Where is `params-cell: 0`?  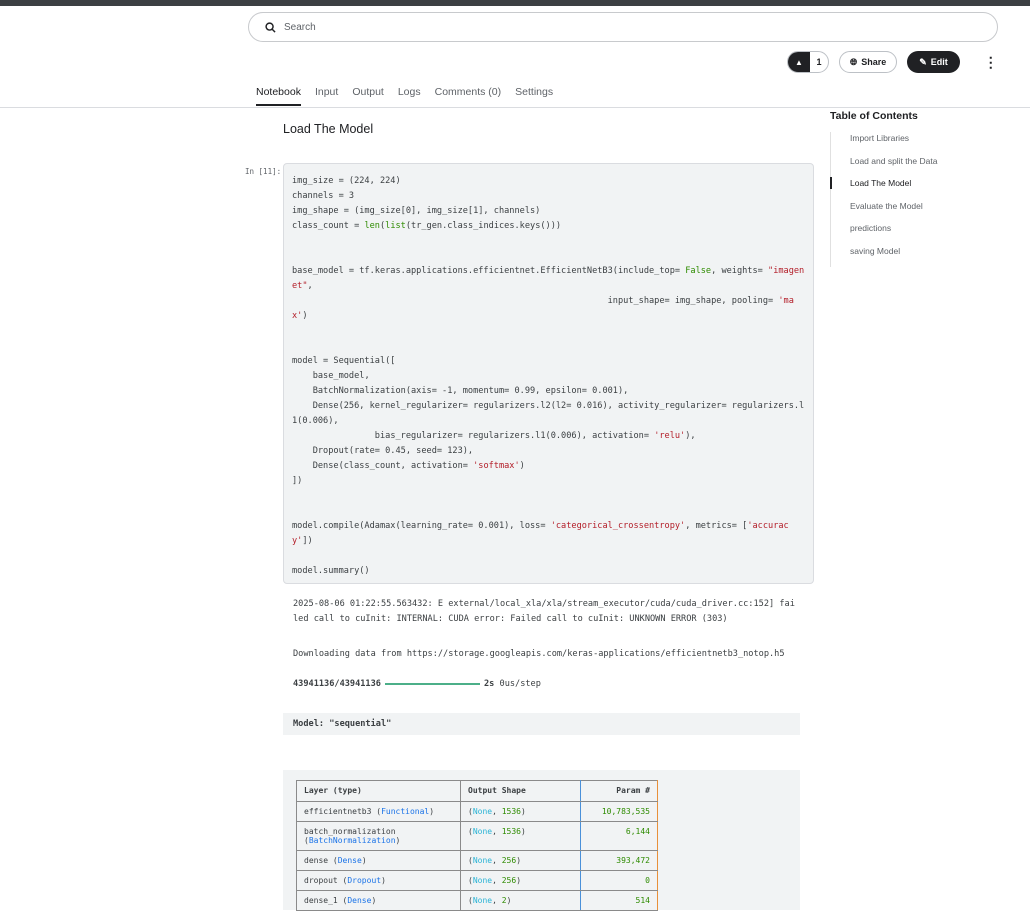 params-cell: 0 is located at coordinates (619, 880).